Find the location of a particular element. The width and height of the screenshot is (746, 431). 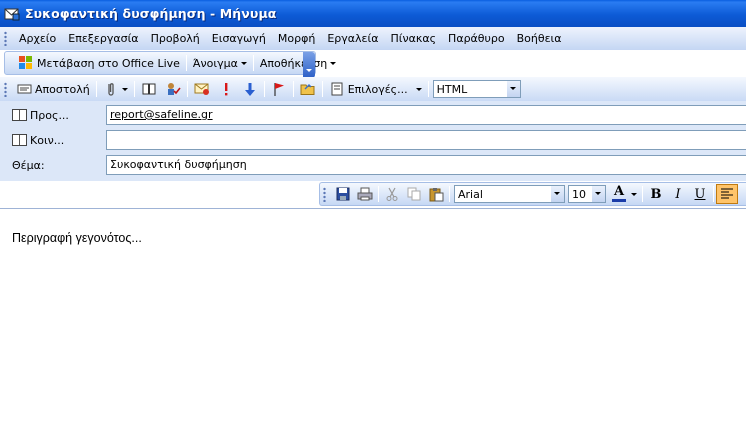

menu-help: Βοήθεια is located at coordinates (539, 39).